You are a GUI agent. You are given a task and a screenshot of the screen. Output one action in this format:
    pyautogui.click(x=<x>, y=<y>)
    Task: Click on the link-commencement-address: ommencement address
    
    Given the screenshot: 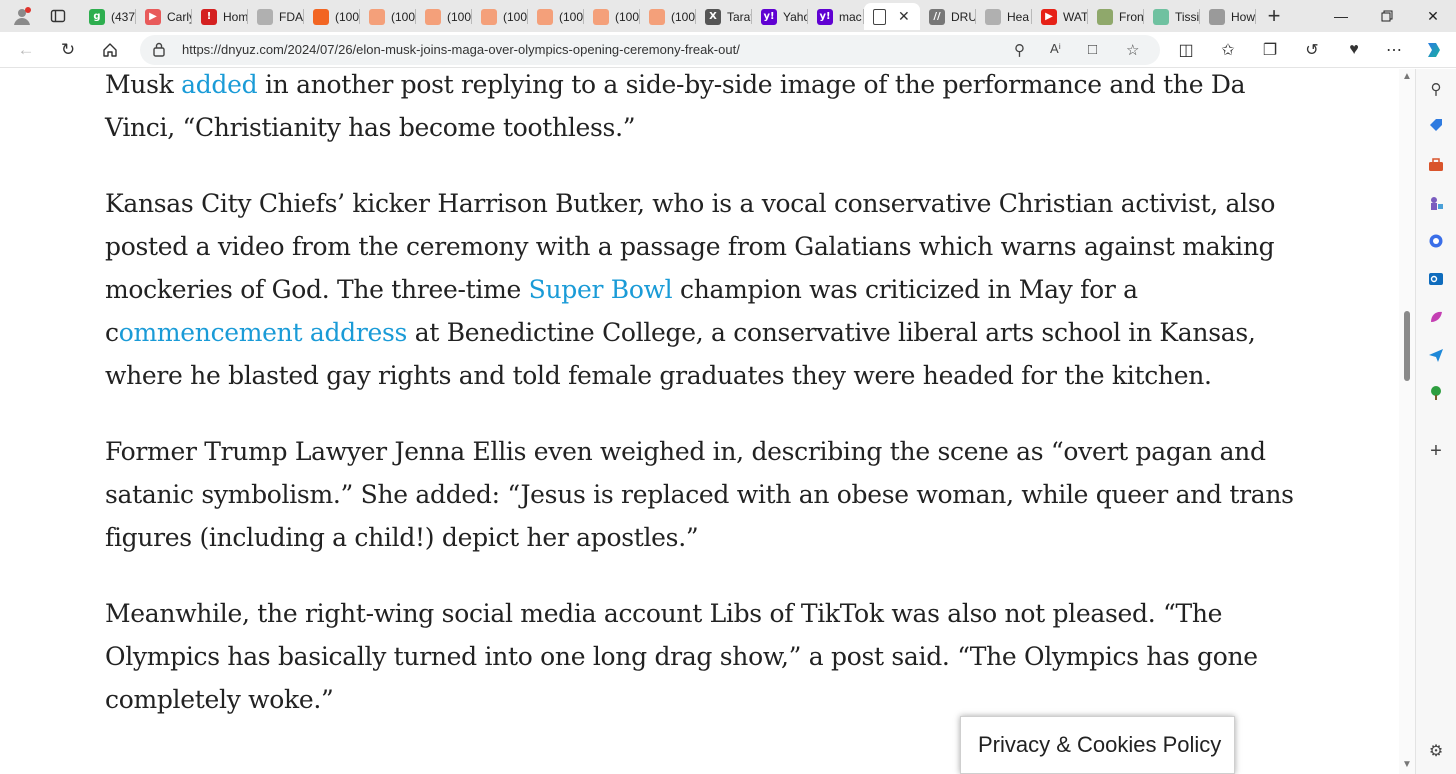 What is the action you would take?
    pyautogui.click(x=263, y=332)
    